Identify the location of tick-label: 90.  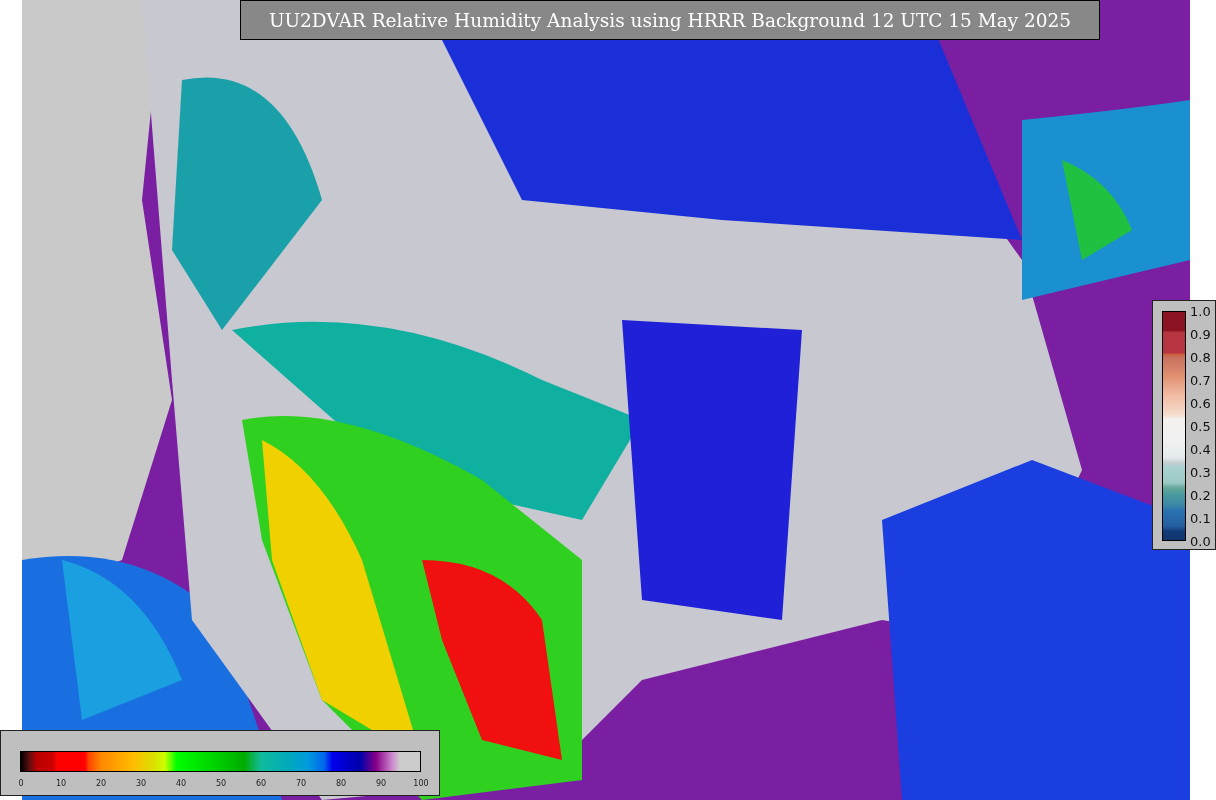
(381, 783).